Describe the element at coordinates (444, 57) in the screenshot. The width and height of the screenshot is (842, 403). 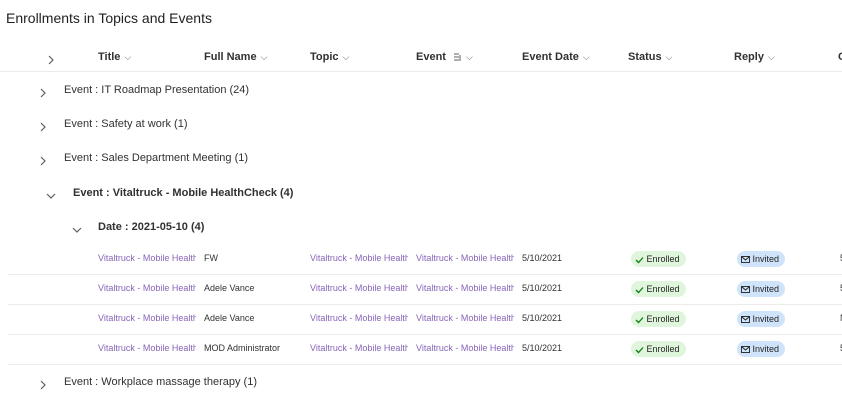
I see `column-header-event: Event ⌵` at that location.